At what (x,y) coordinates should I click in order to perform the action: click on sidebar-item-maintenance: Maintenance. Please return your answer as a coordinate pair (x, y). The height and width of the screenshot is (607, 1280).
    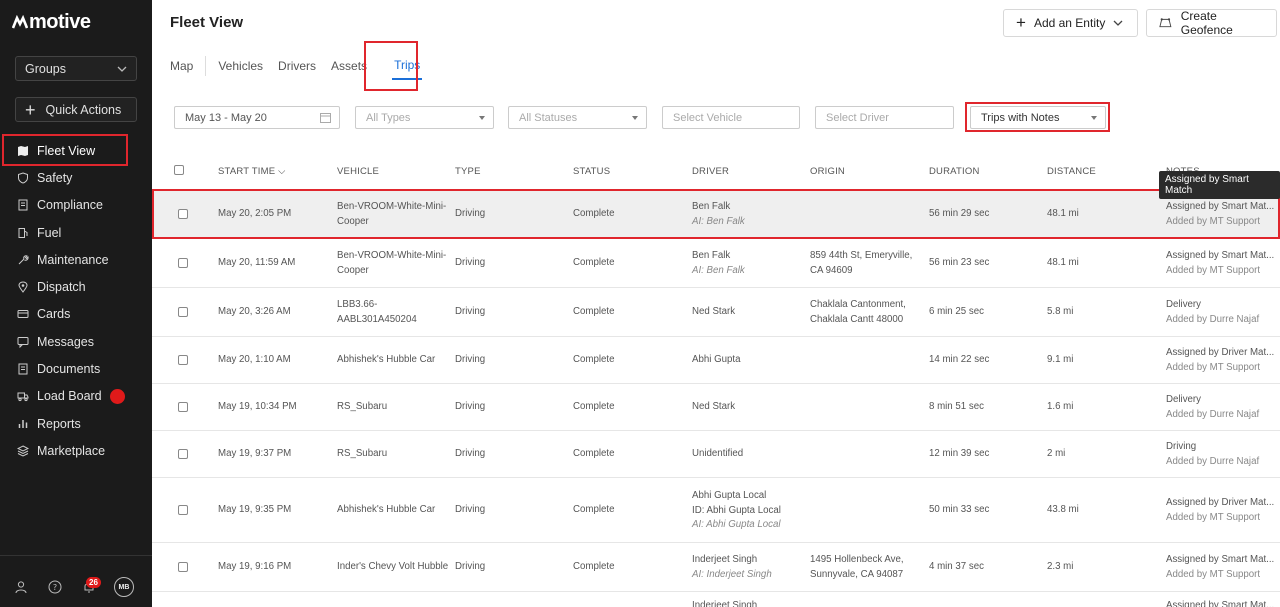
    Looking at the image, I should click on (76, 259).